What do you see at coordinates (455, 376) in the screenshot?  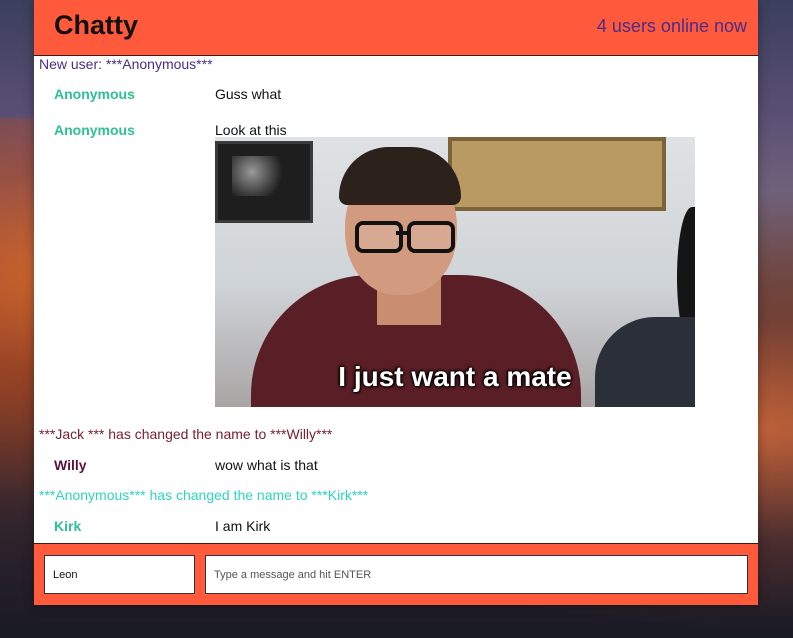 I see `gif-caption: I just want a mate` at bounding box center [455, 376].